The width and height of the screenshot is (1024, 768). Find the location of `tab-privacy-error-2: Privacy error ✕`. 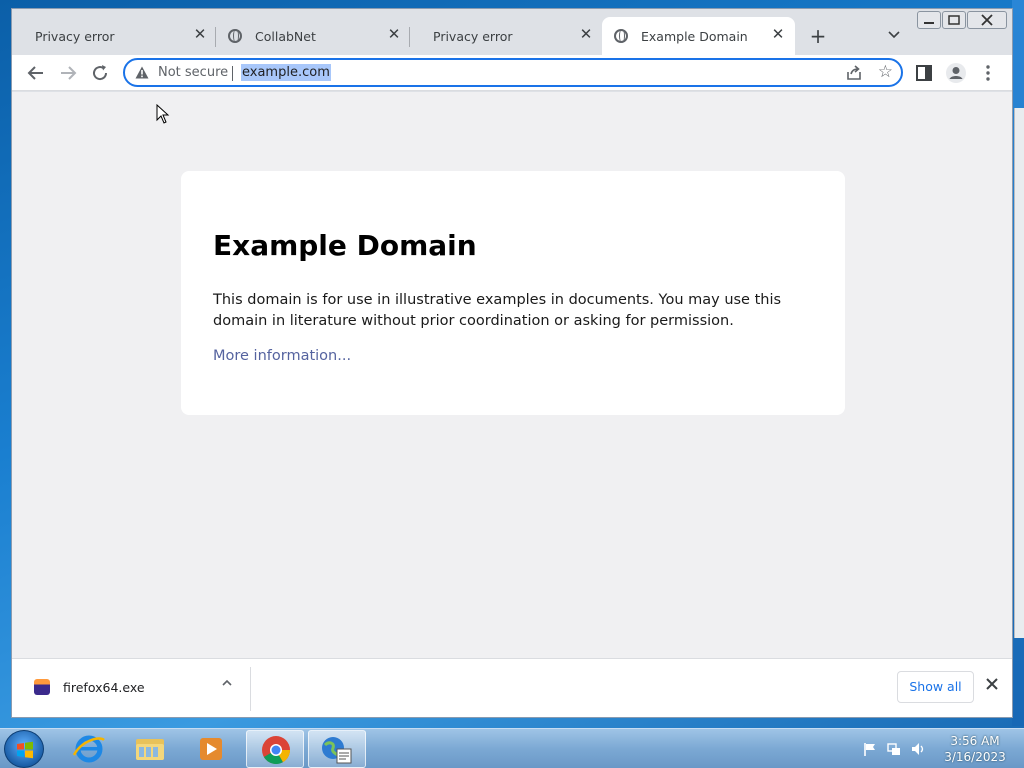

tab-privacy-error-2: Privacy error ✕ is located at coordinates (506, 36).